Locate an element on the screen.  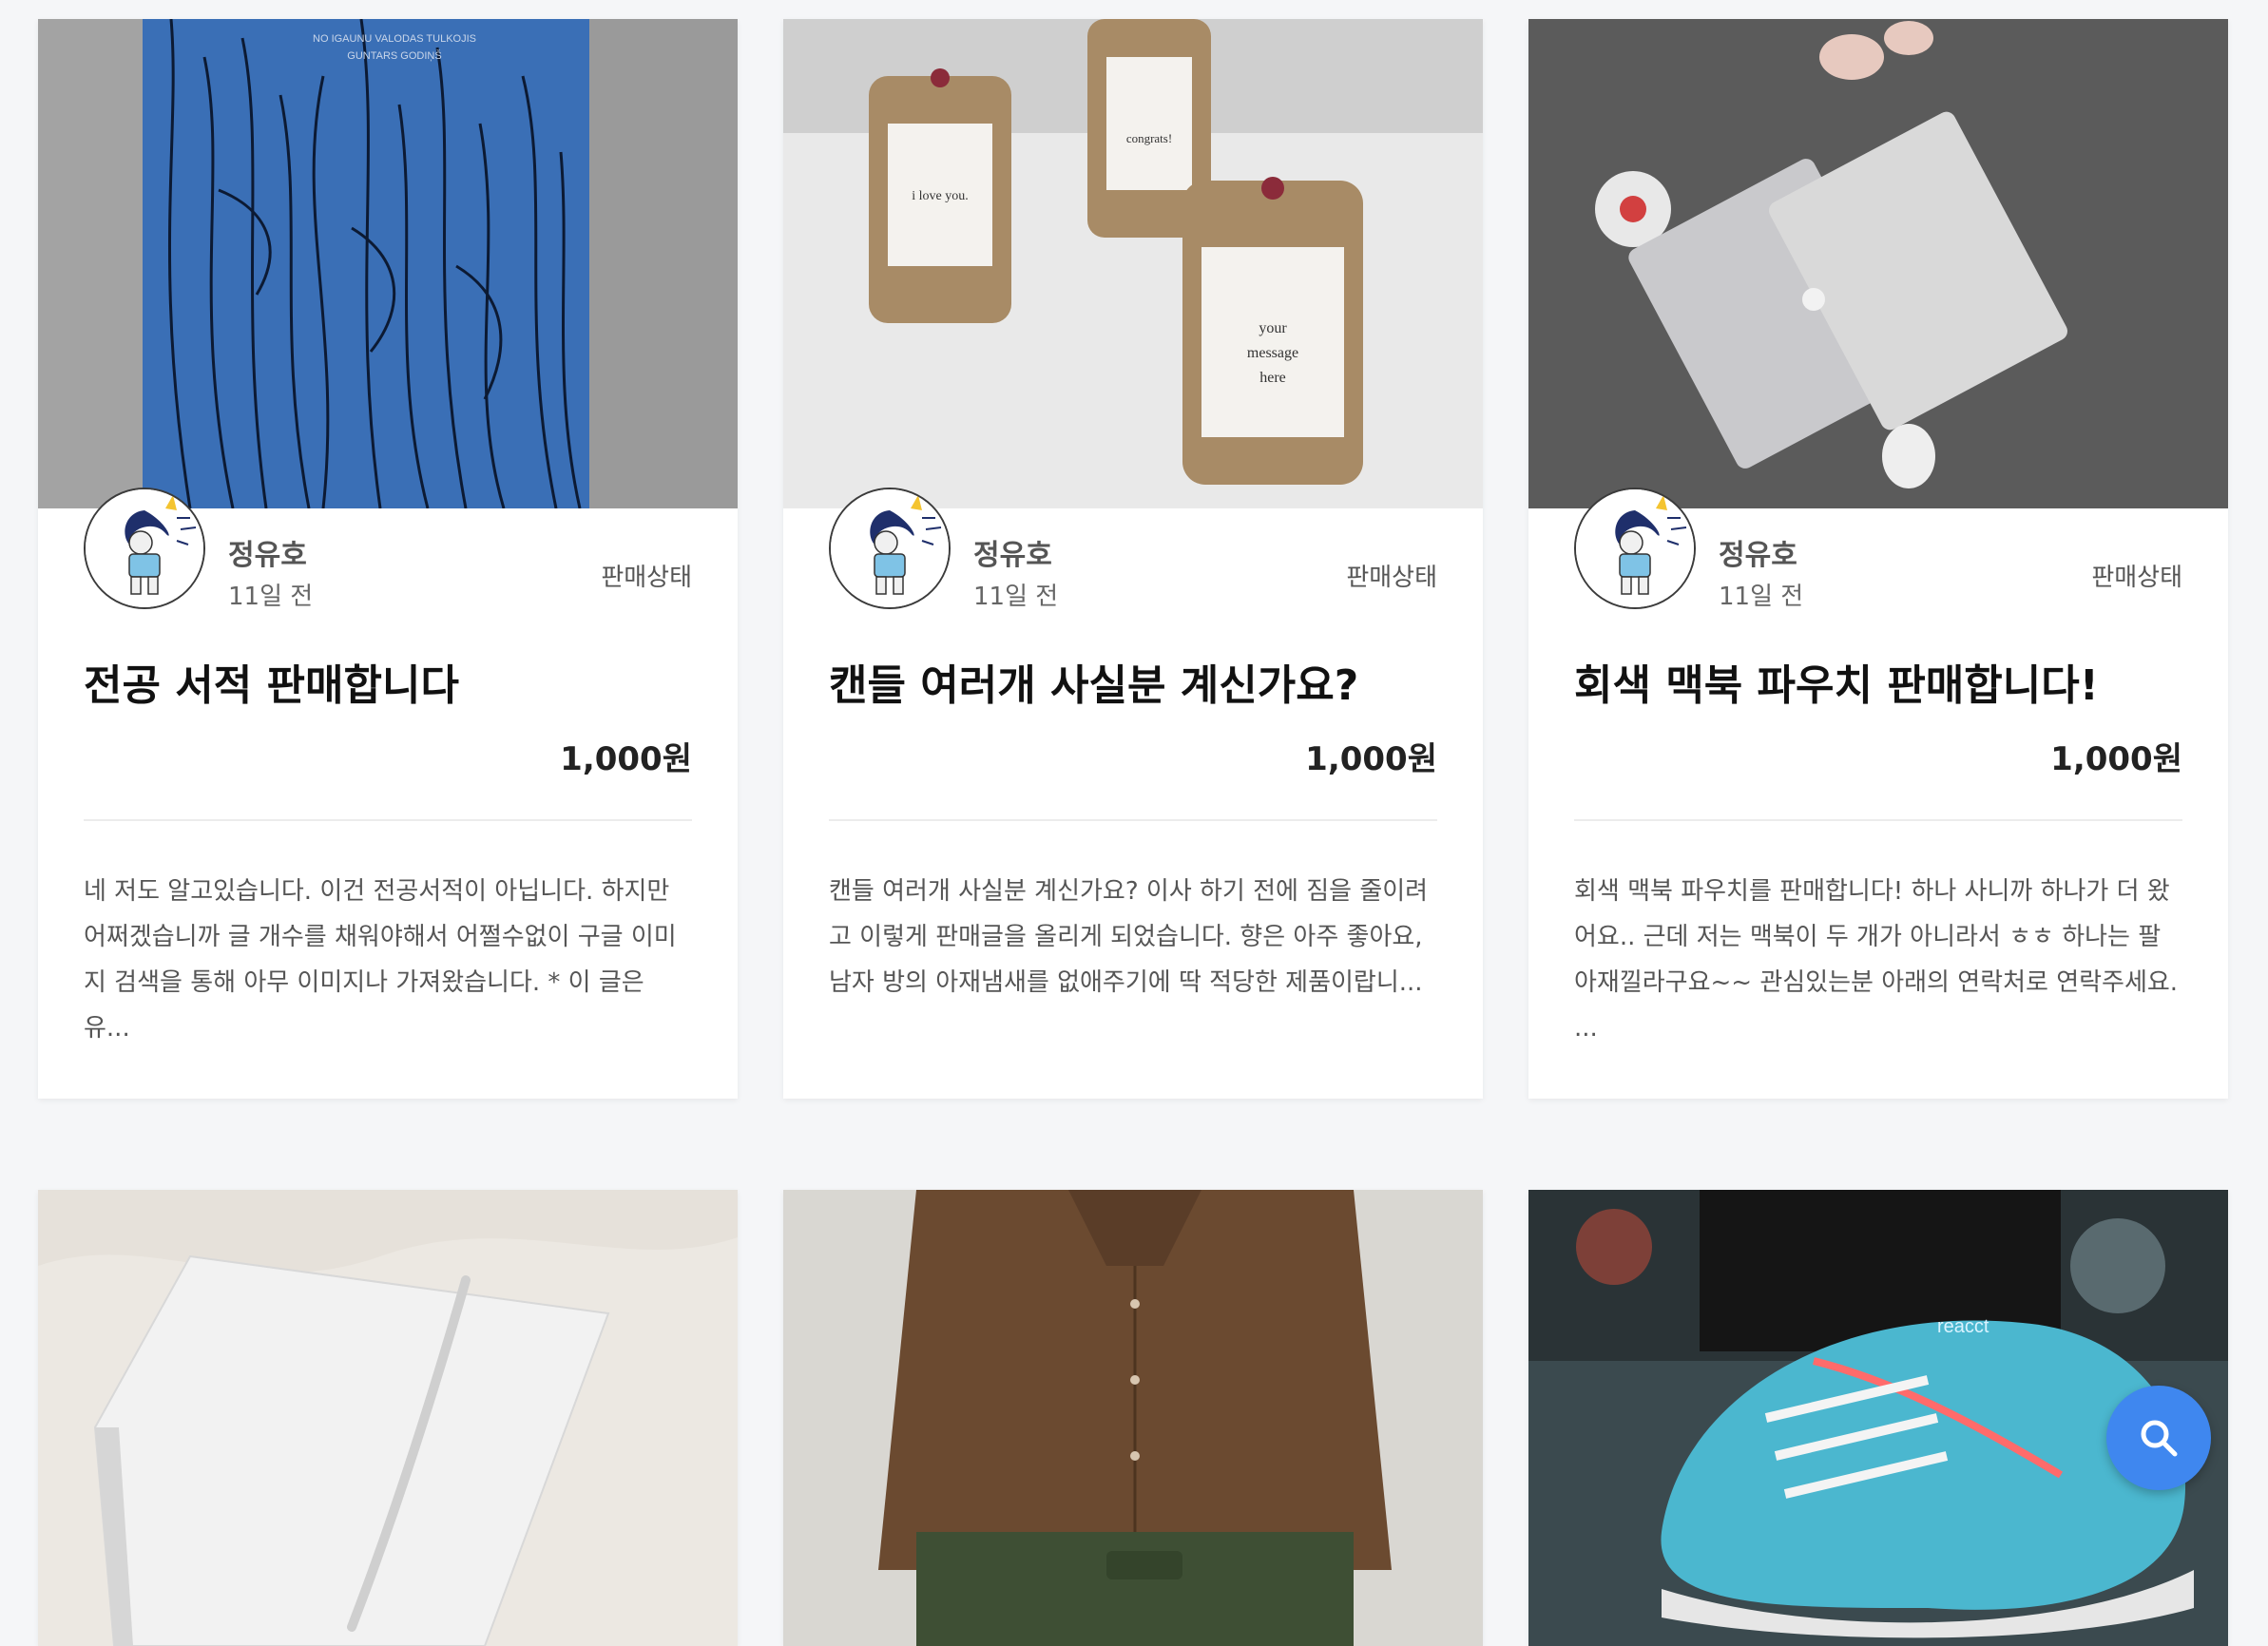
candle-label: your is located at coordinates (1273, 328).